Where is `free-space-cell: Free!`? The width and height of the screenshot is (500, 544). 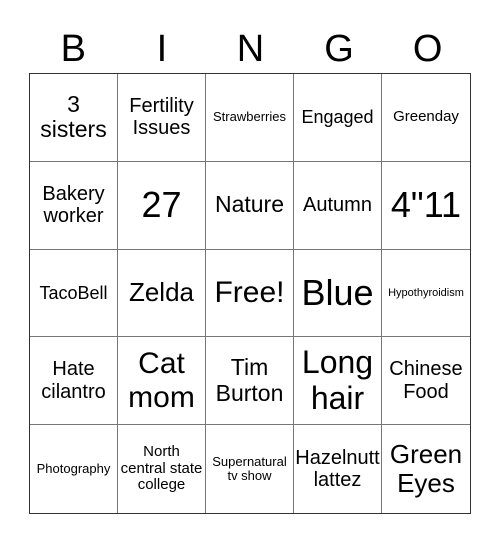
free-space-cell: Free! is located at coordinates (250, 293).